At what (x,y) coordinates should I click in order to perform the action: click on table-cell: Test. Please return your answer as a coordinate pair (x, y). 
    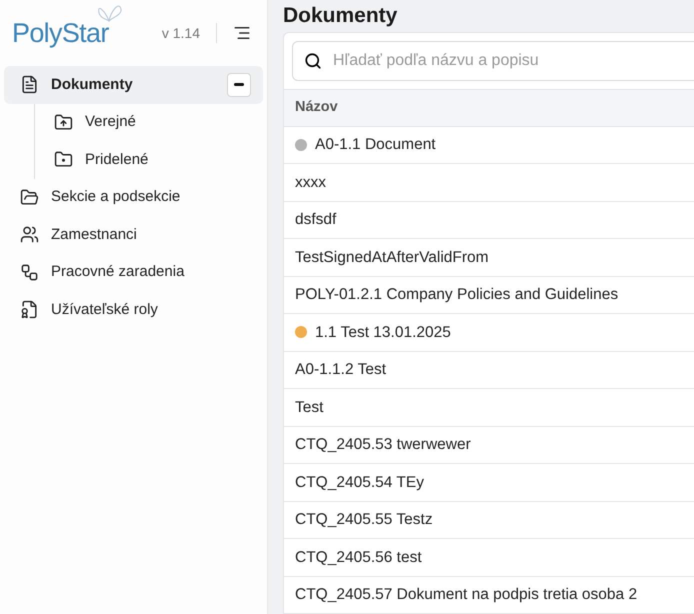
    Looking at the image, I should click on (309, 407).